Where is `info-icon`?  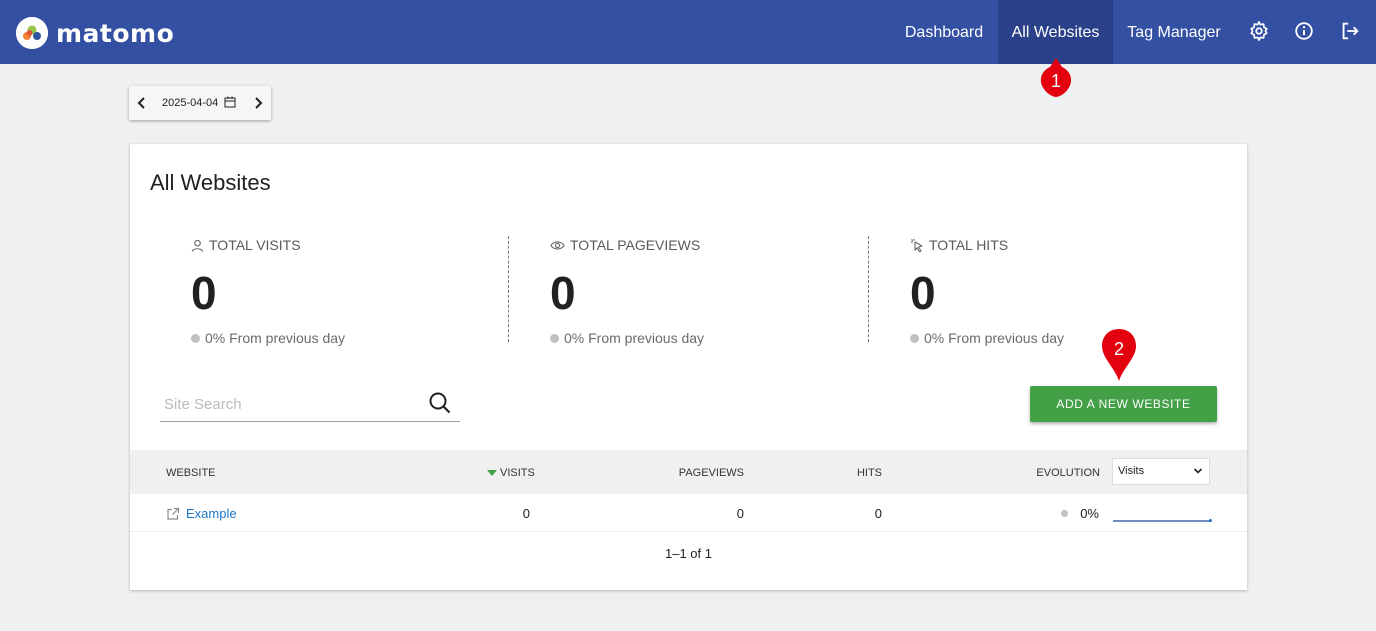 info-icon is located at coordinates (1304, 31).